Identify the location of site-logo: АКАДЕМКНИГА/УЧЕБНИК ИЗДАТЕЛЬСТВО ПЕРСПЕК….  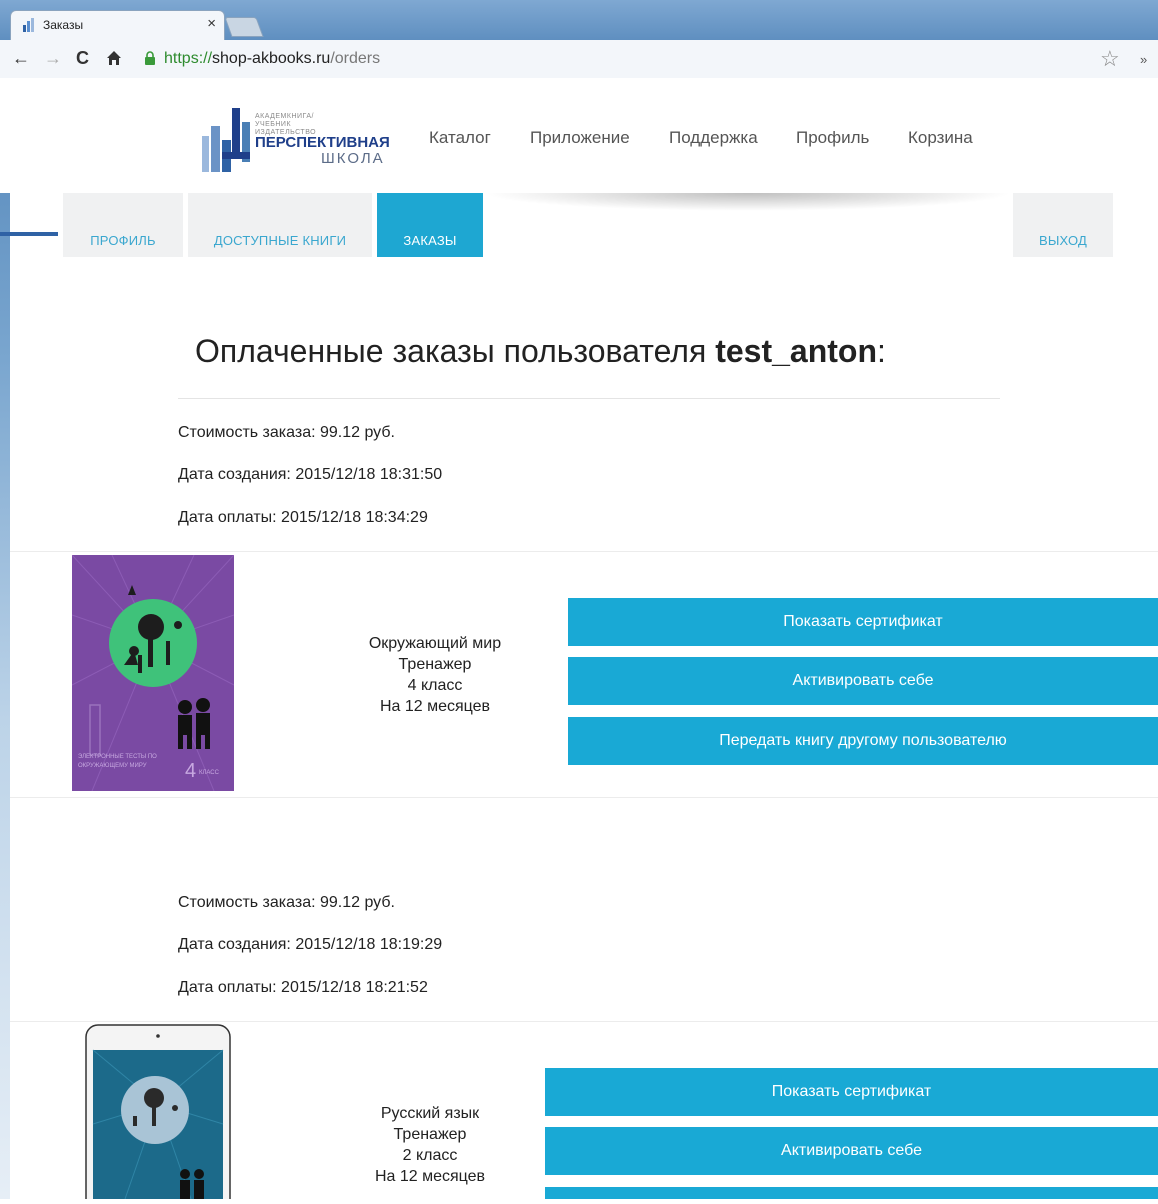
(298, 138).